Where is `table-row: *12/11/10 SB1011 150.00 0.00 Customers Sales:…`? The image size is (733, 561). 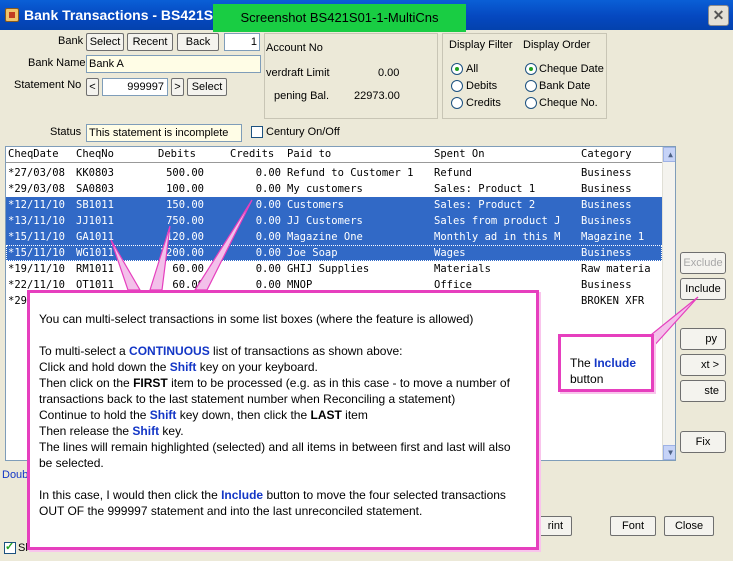
table-row: *12/11/10 SB1011 150.00 0.00 Customers Sales:… is located at coordinates (334, 205).